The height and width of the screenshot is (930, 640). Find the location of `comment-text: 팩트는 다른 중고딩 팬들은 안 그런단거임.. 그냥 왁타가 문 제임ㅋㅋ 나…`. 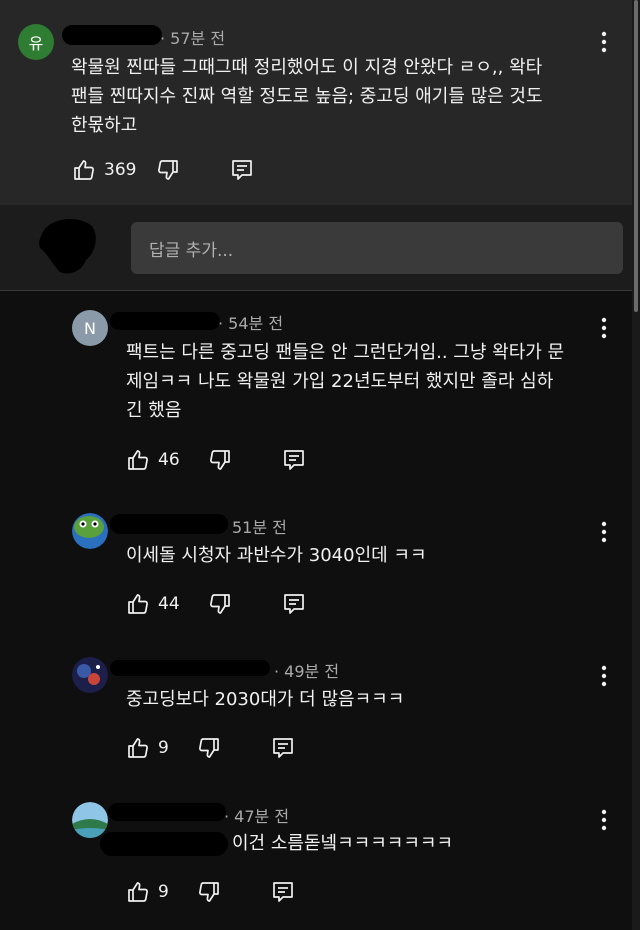

comment-text: 팩트는 다른 중고딩 팬들은 안 그런단거임.. 그냥 왁타가 문 제임ㅋㅋ 나… is located at coordinates (345, 381).